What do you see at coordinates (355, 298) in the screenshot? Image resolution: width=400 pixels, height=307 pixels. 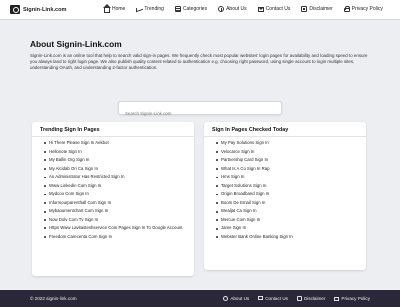 I see `footer-privacy-label: Privacy Policy` at bounding box center [355, 298].